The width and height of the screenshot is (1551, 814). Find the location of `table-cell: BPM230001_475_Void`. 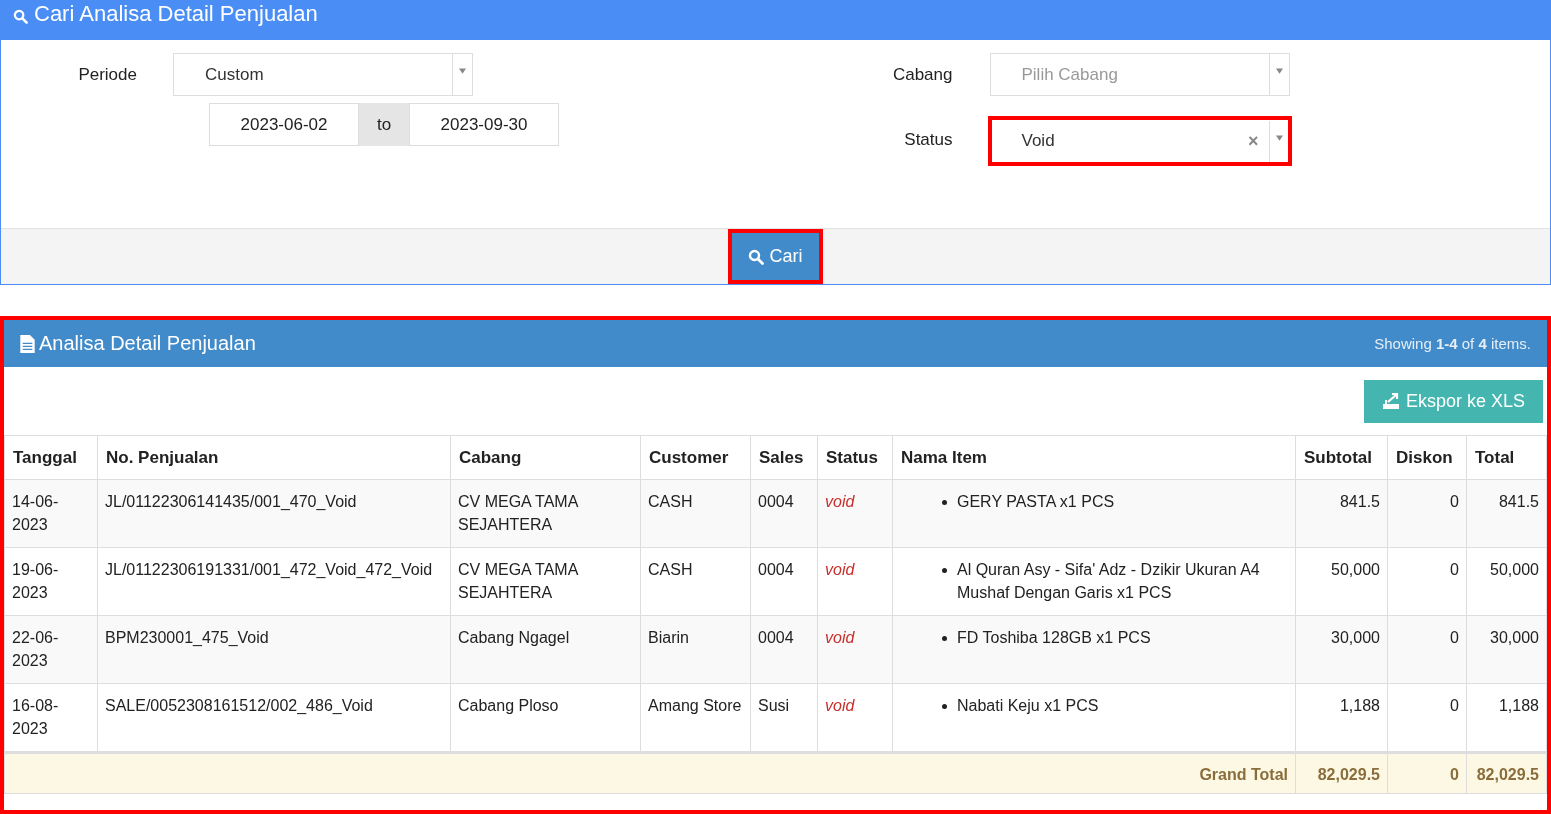

table-cell: BPM230001_475_Void is located at coordinates (274, 649).